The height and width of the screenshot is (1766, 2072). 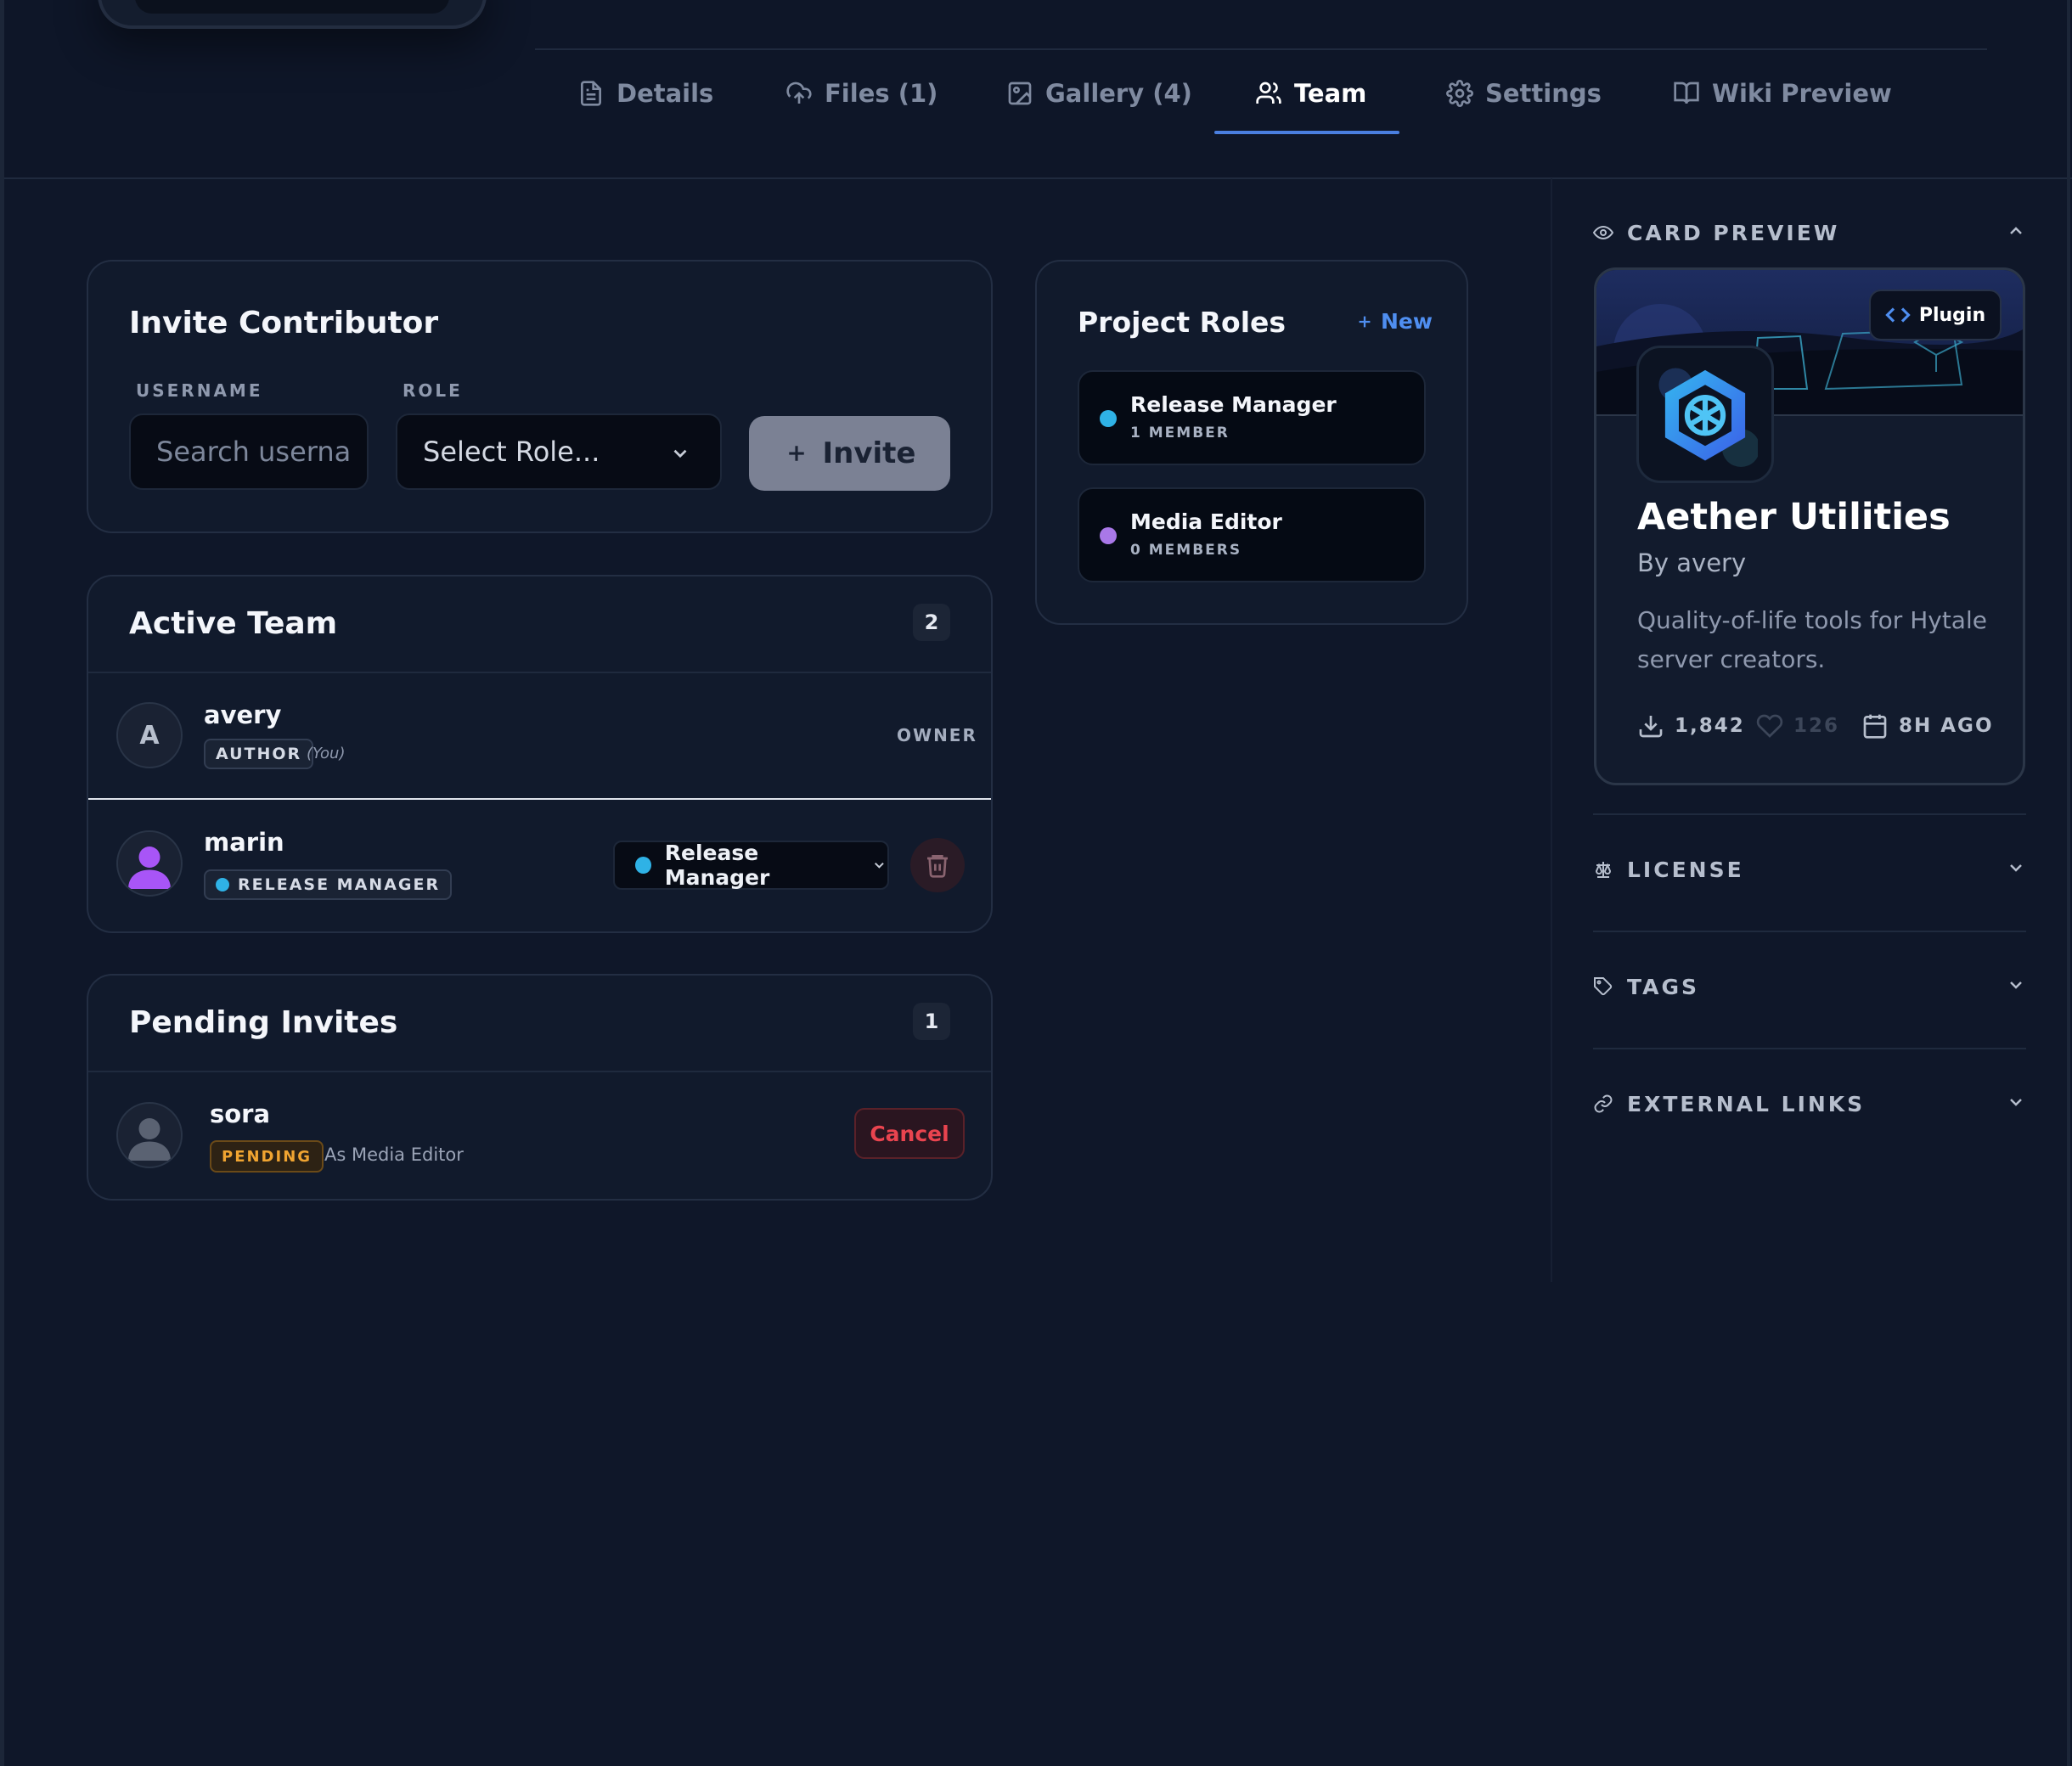 What do you see at coordinates (1118, 93) in the screenshot?
I see `tab-label: Gallery (4)` at bounding box center [1118, 93].